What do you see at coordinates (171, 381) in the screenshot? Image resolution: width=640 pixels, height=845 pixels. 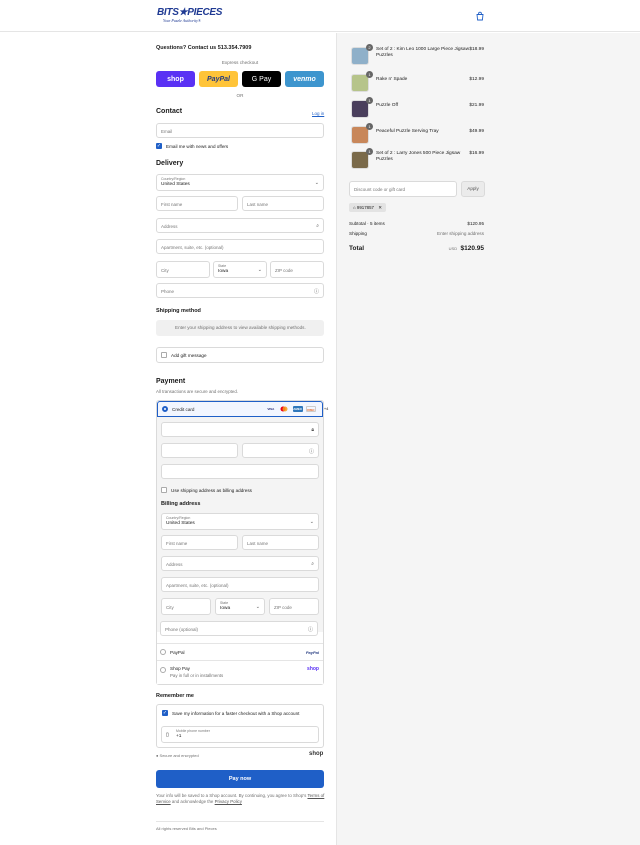 I see `payment-heading: Payment` at bounding box center [171, 381].